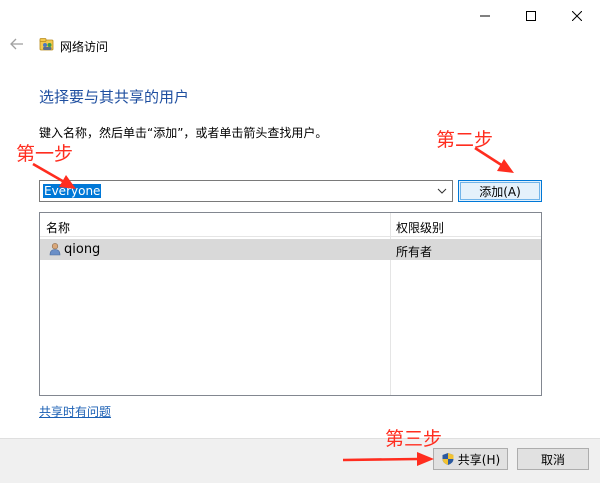 The width and height of the screenshot is (600, 483). Describe the element at coordinates (58, 227) in the screenshot. I see `column-header-name: 名称` at that location.